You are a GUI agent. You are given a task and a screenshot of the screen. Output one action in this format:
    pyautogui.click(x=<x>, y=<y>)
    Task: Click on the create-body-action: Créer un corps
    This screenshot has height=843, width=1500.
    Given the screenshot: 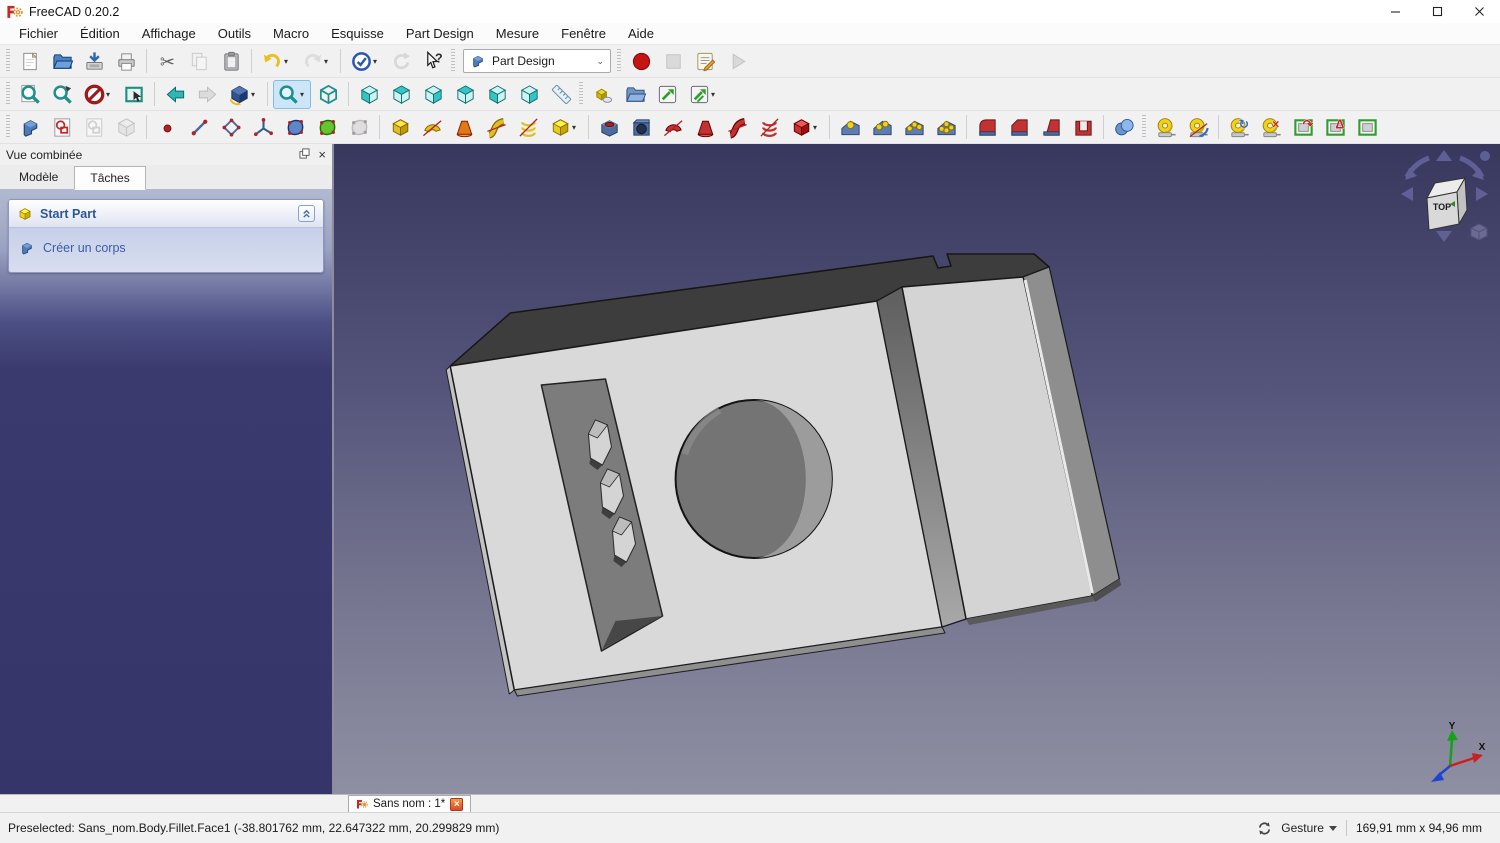 What is the action you would take?
    pyautogui.click(x=166, y=248)
    